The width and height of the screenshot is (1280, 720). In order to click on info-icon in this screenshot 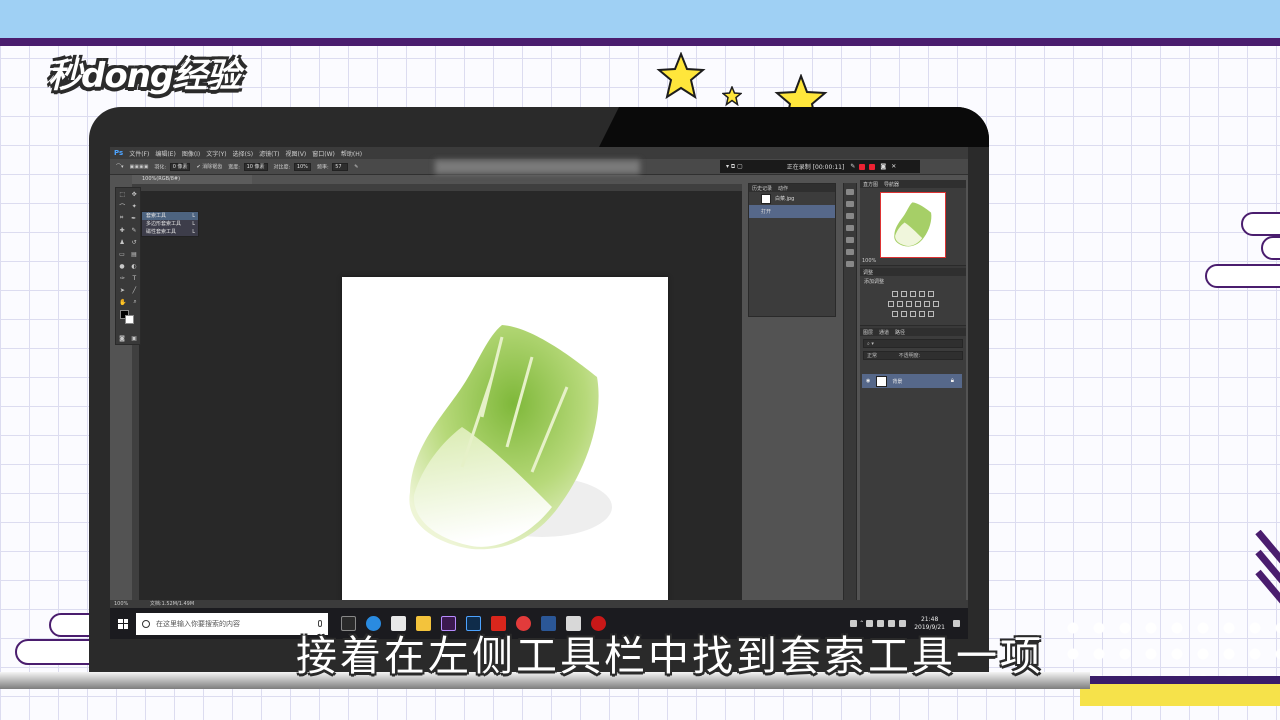, I will do `click(850, 204)`.